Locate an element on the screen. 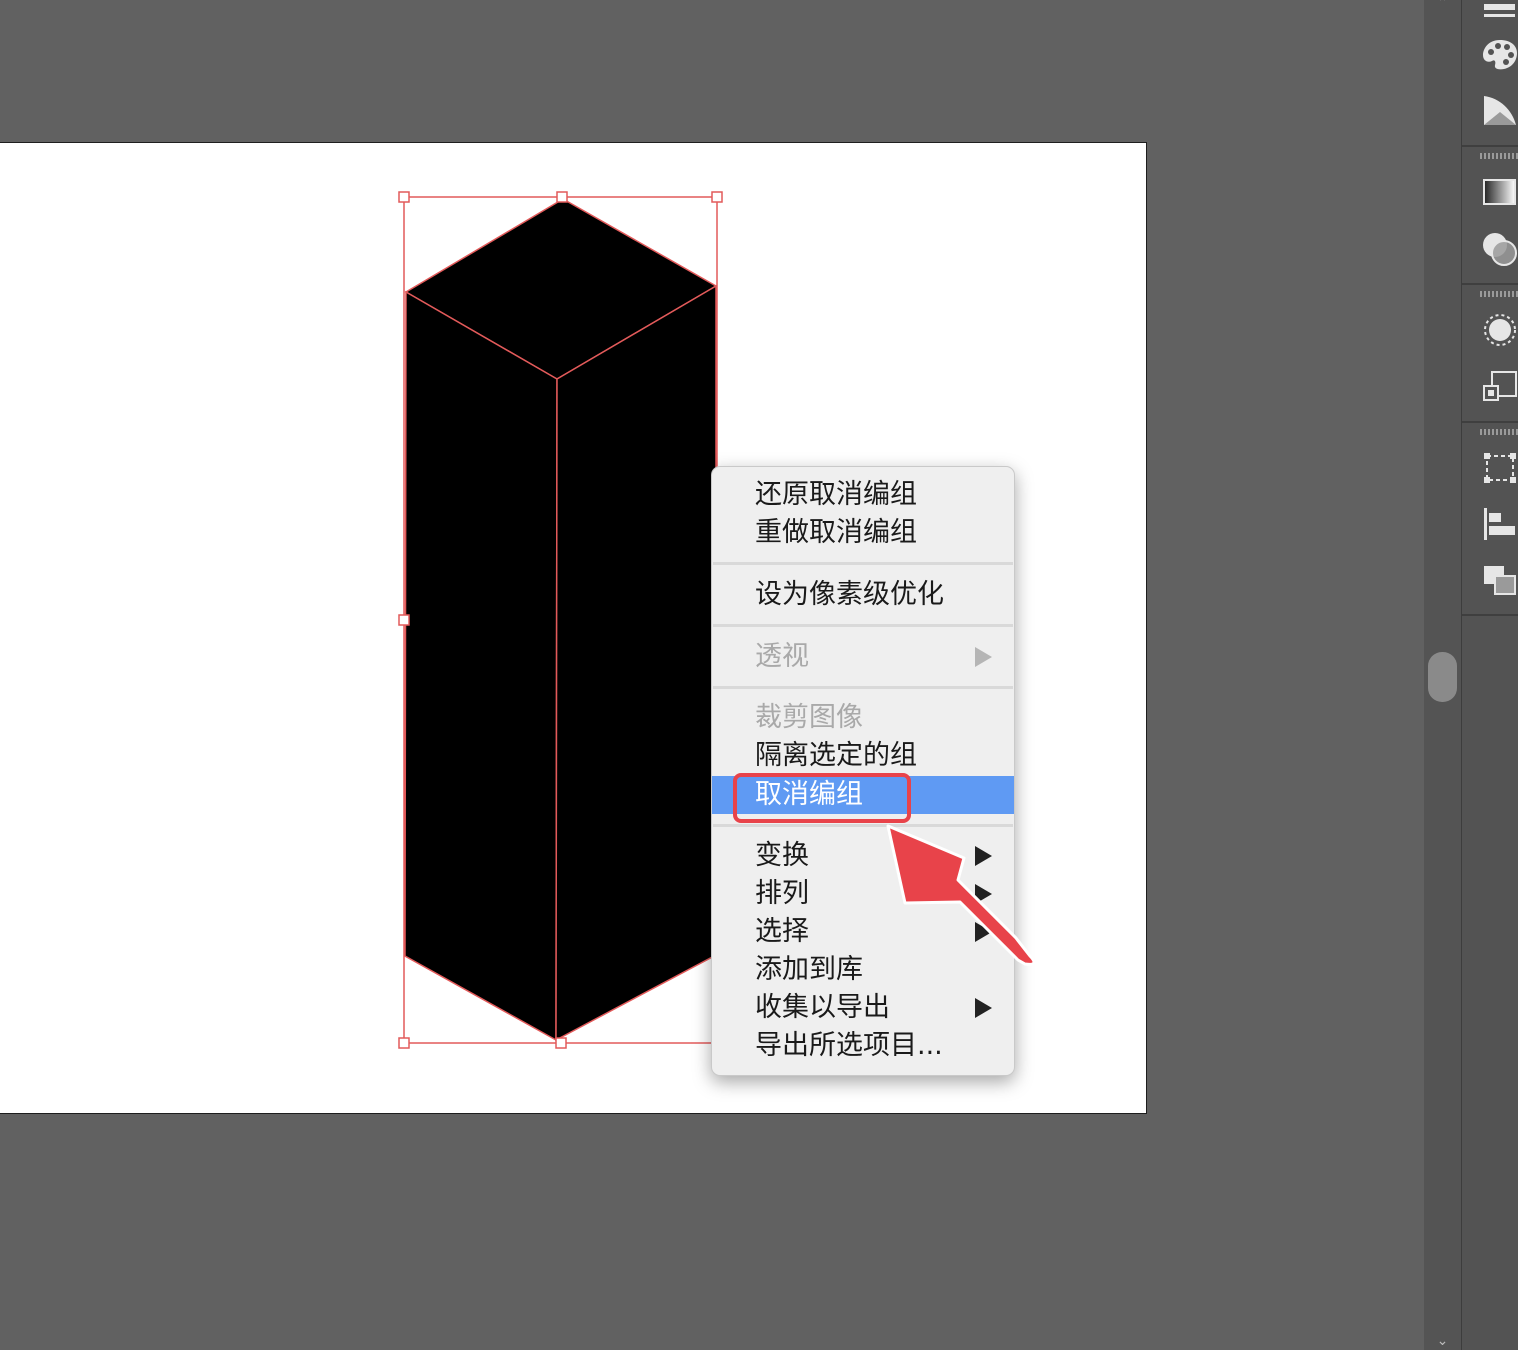 The width and height of the screenshot is (1518, 1350). color-guide-icon is located at coordinates (1499, 110).